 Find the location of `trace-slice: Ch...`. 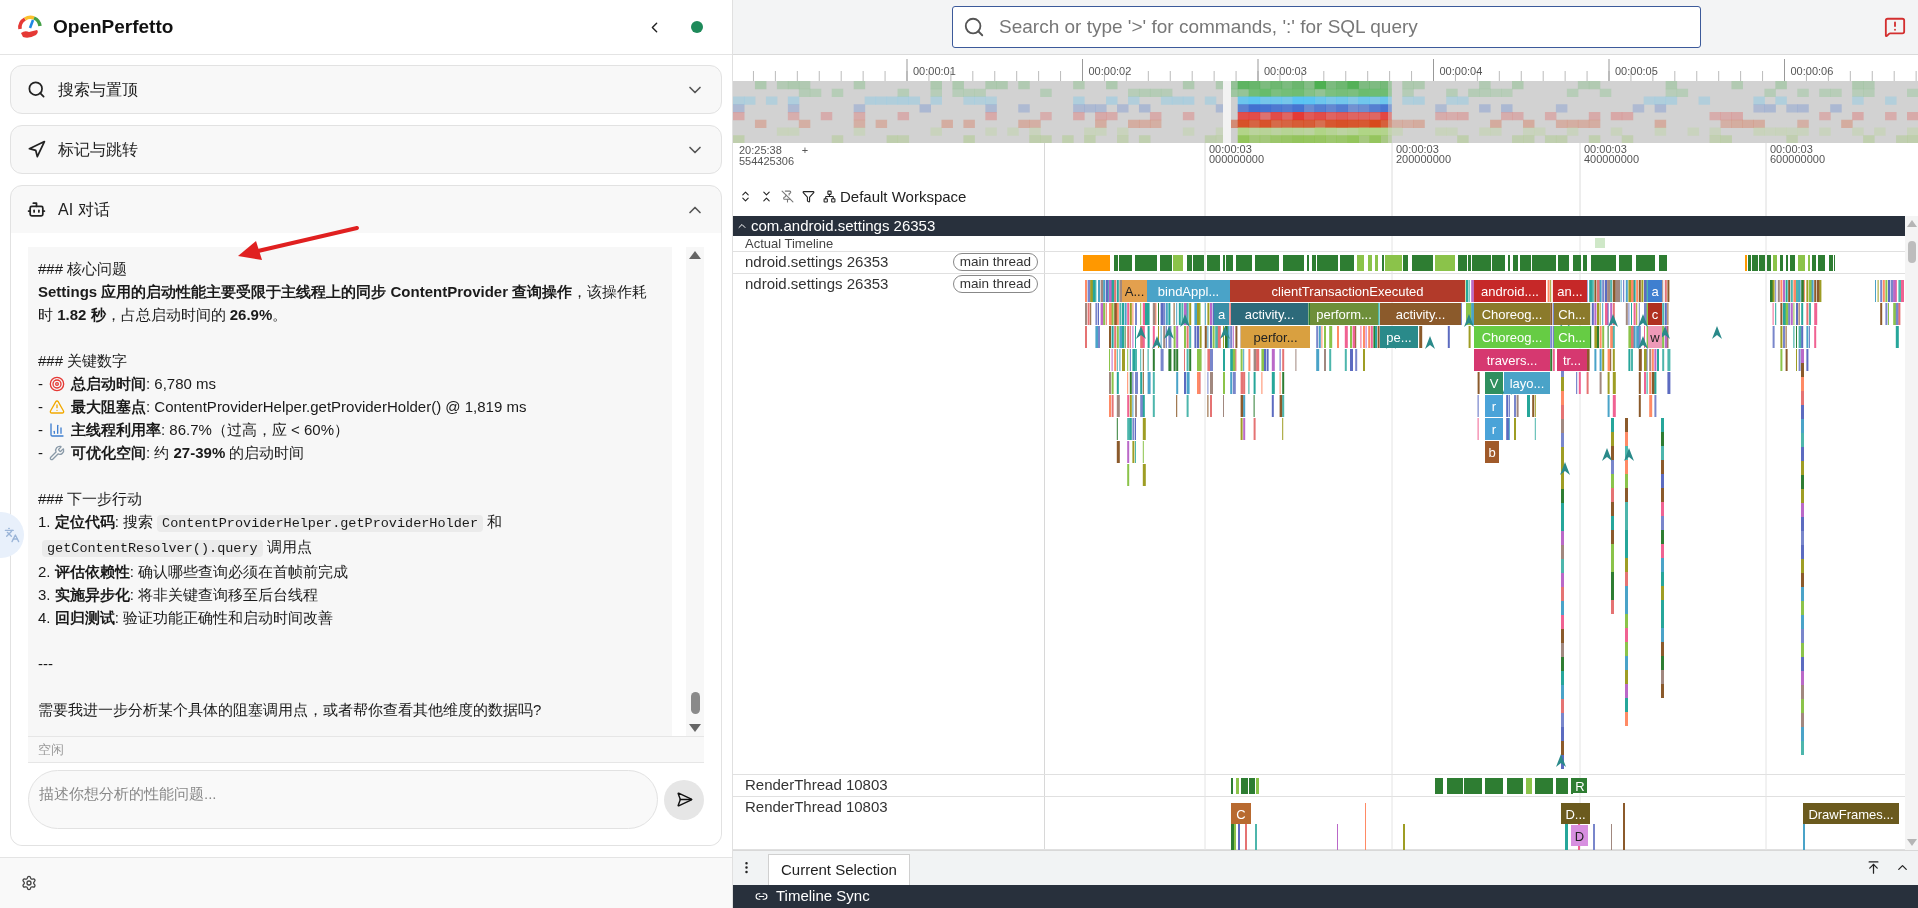

trace-slice: Ch... is located at coordinates (1572, 314).